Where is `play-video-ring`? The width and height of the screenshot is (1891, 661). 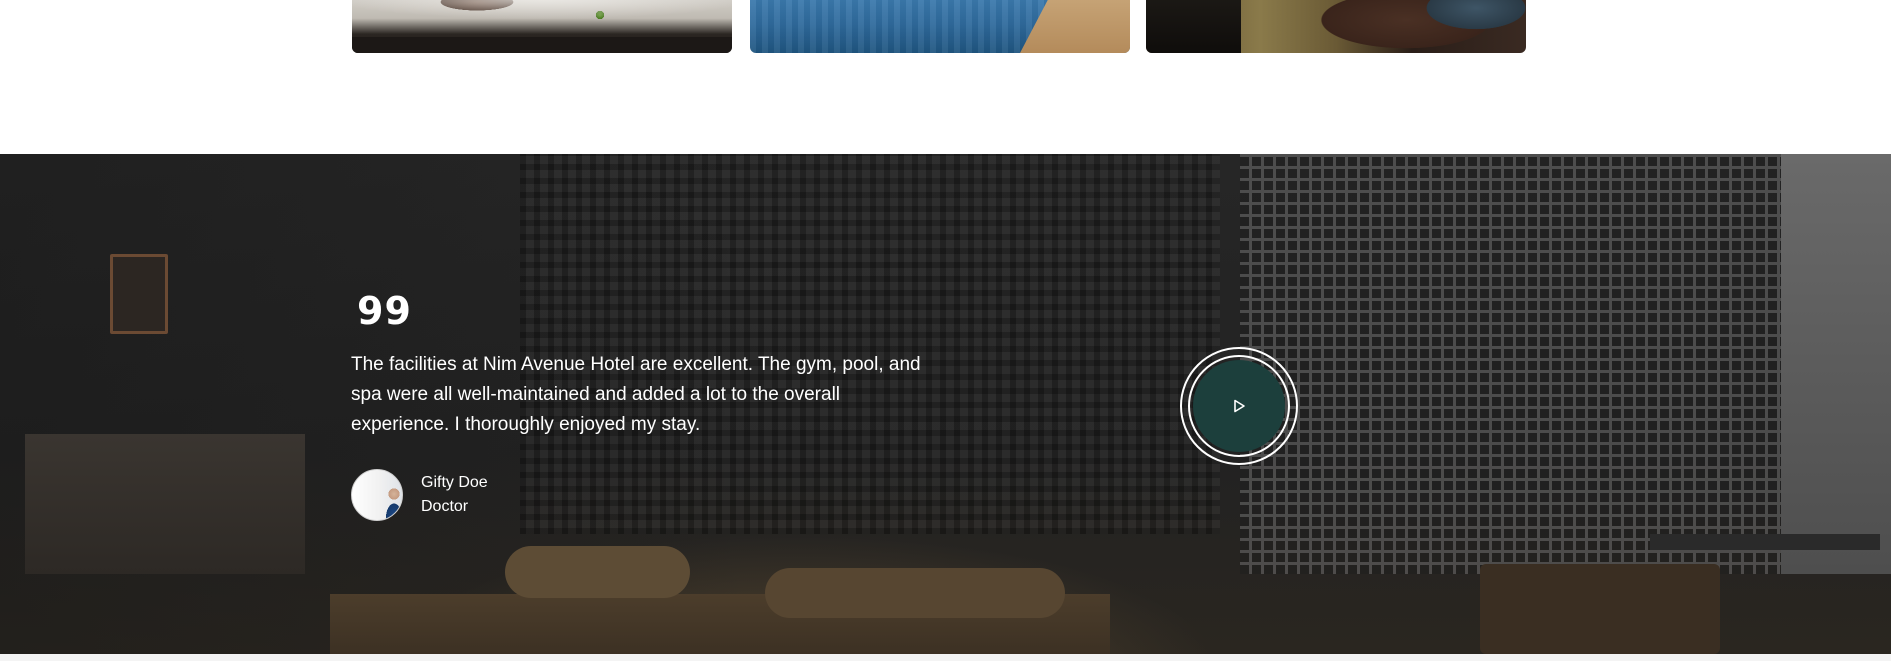
play-video-ring is located at coordinates (1239, 406).